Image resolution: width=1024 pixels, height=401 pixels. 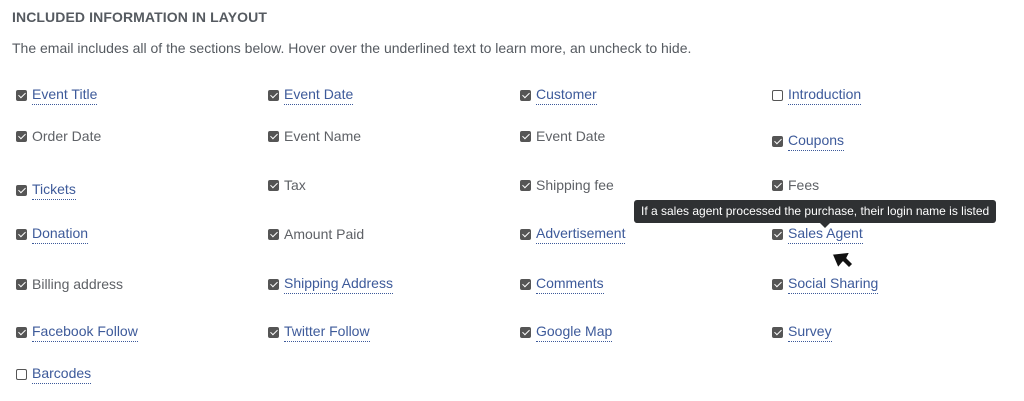 I want to click on option-label: Coupons, so click(x=816, y=141).